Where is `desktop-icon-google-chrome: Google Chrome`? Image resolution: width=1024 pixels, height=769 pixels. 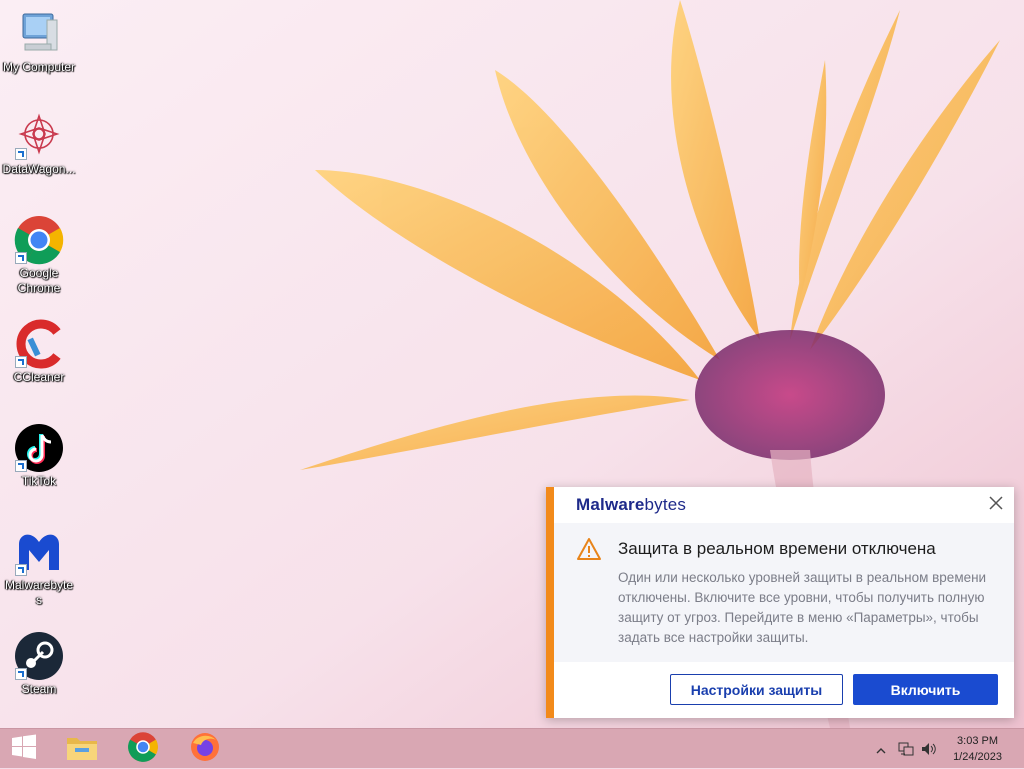
desktop-icon-google-chrome: Google Chrome is located at coordinates (39, 255).